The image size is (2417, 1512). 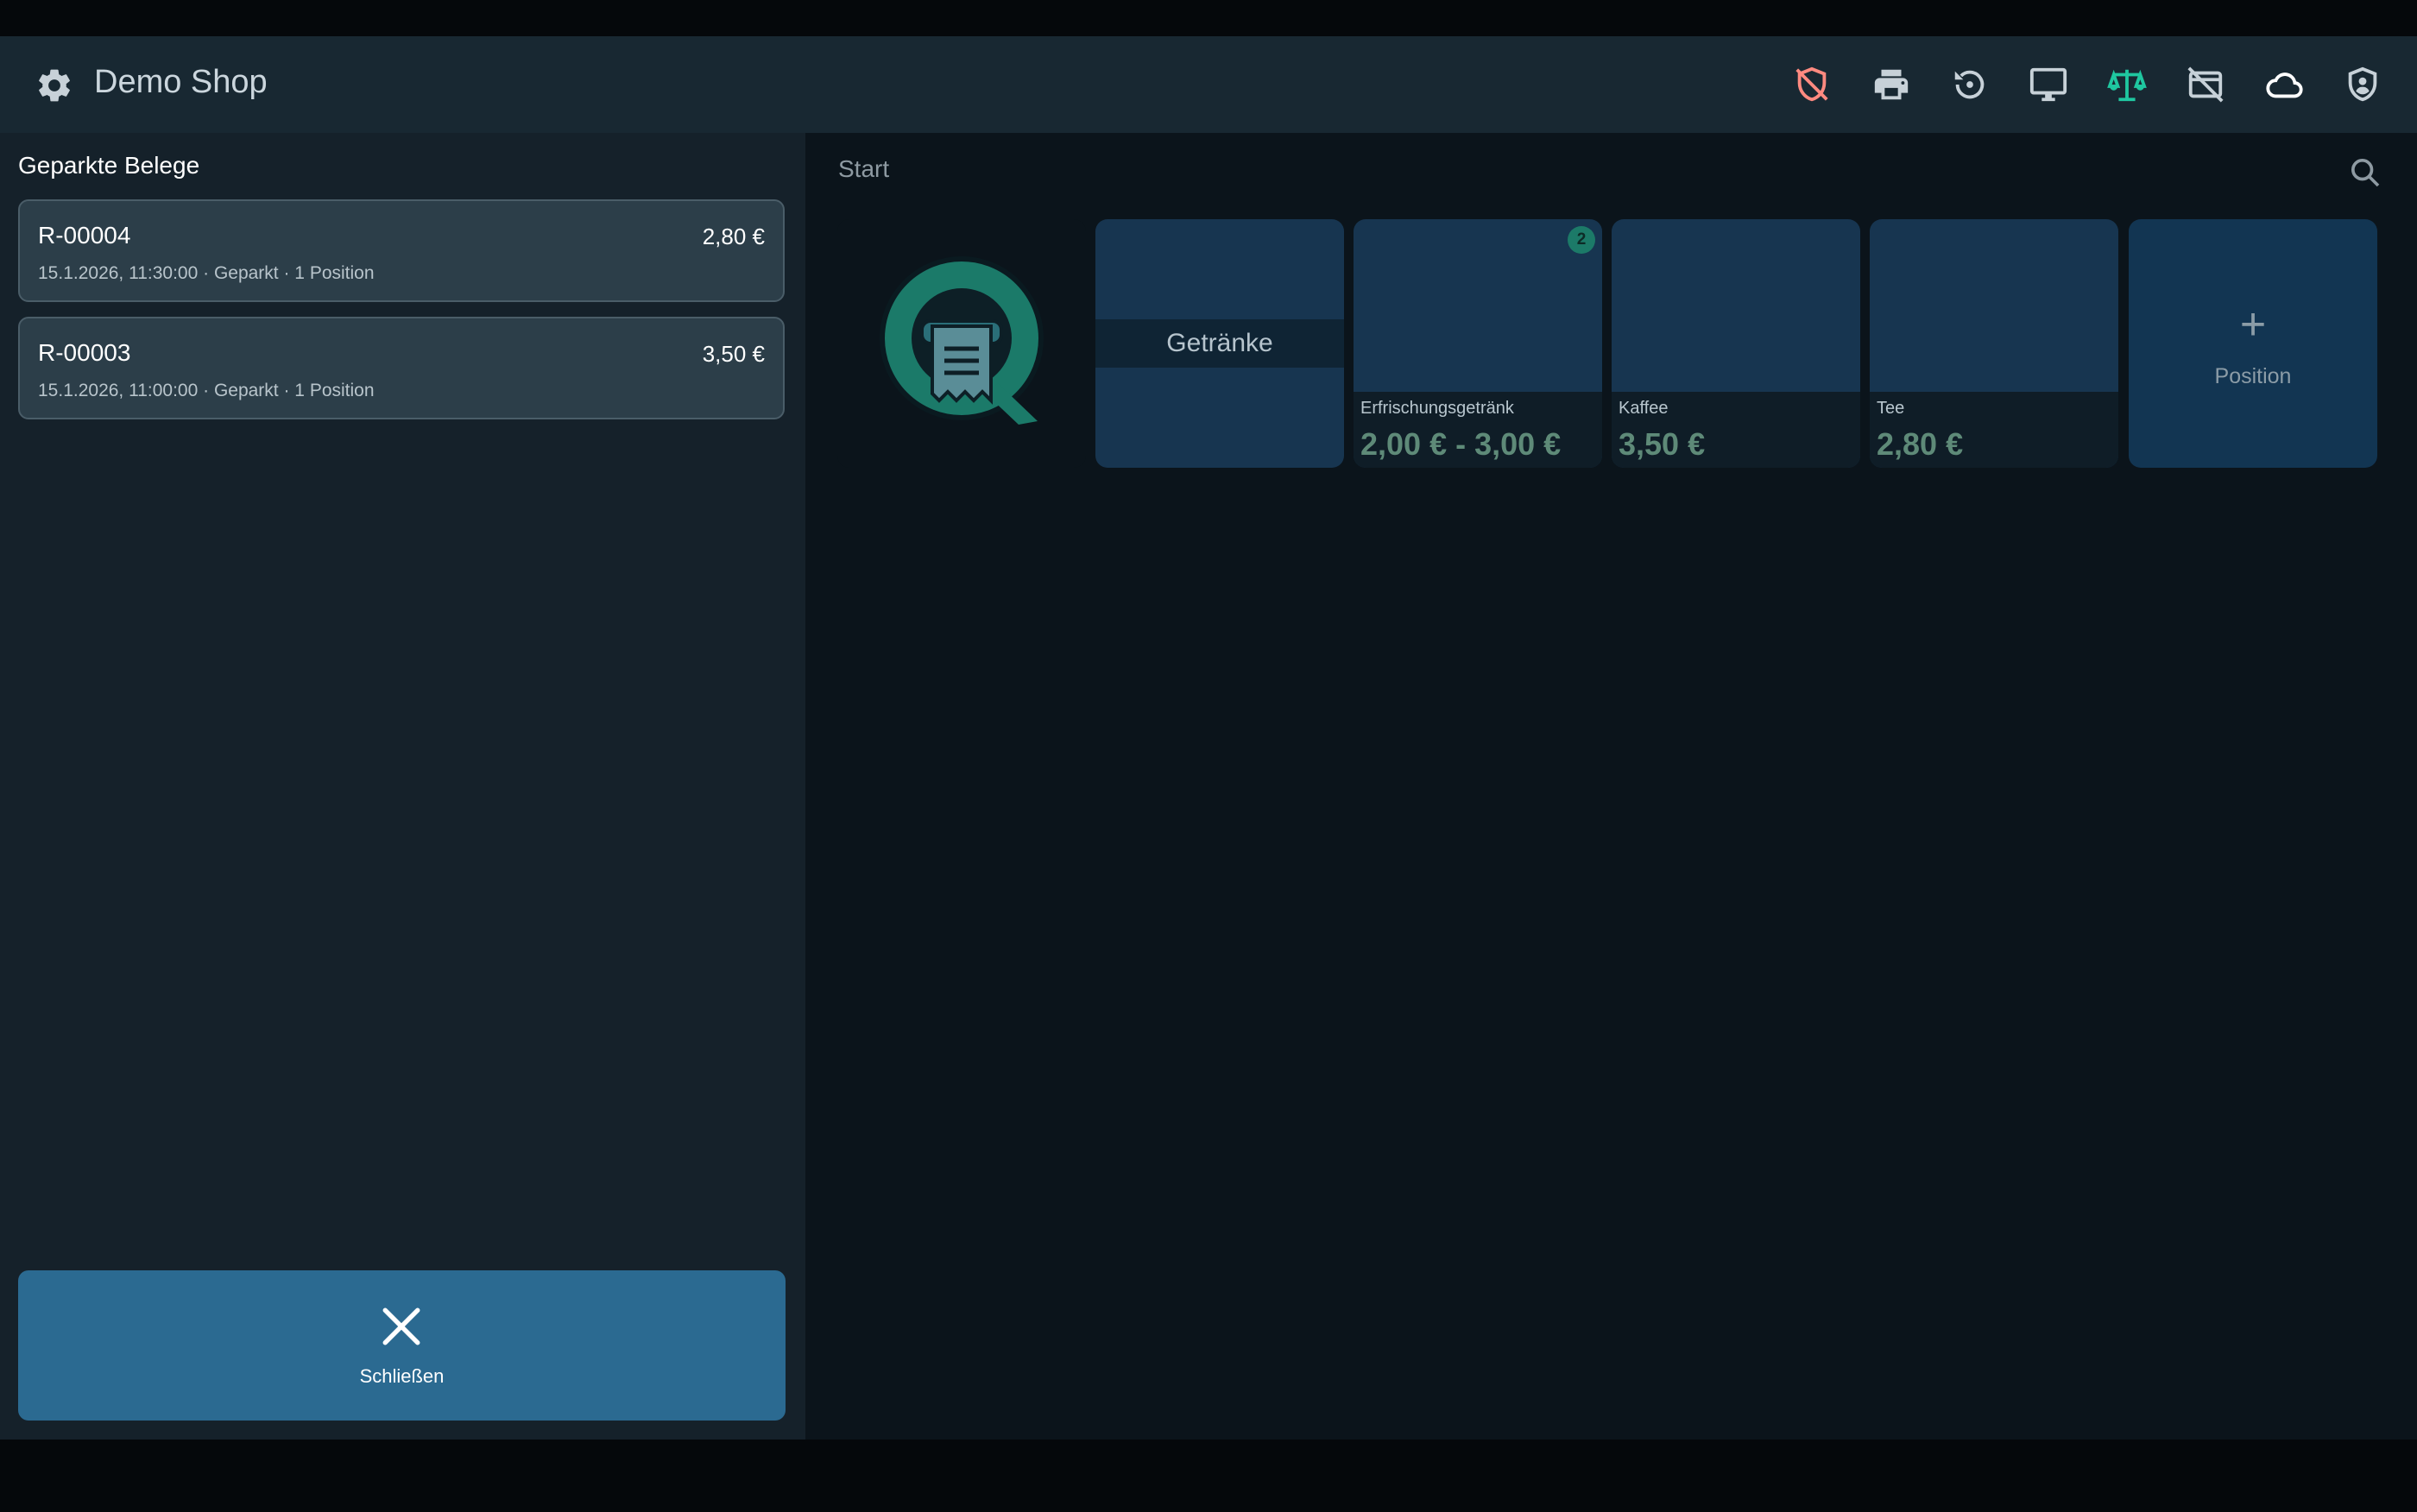 What do you see at coordinates (1994, 344) in the screenshot?
I see `product-tile: Tee 2,80 €` at bounding box center [1994, 344].